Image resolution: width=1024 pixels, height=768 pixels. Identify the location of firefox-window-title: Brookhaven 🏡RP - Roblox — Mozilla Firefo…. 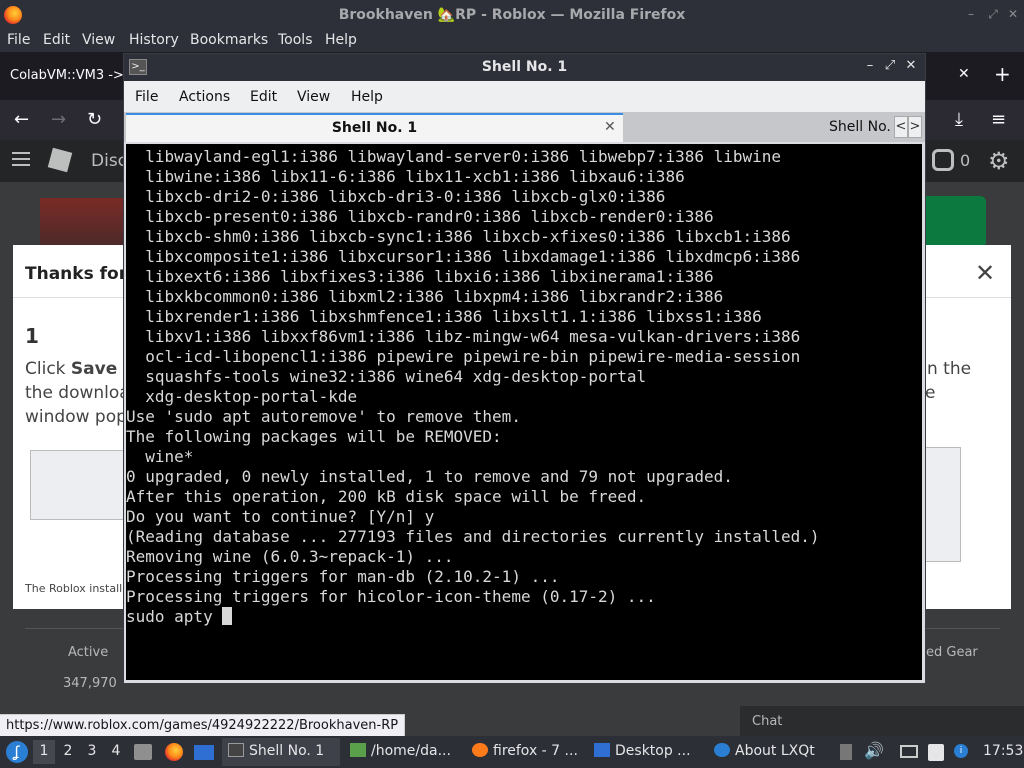
(512, 15).